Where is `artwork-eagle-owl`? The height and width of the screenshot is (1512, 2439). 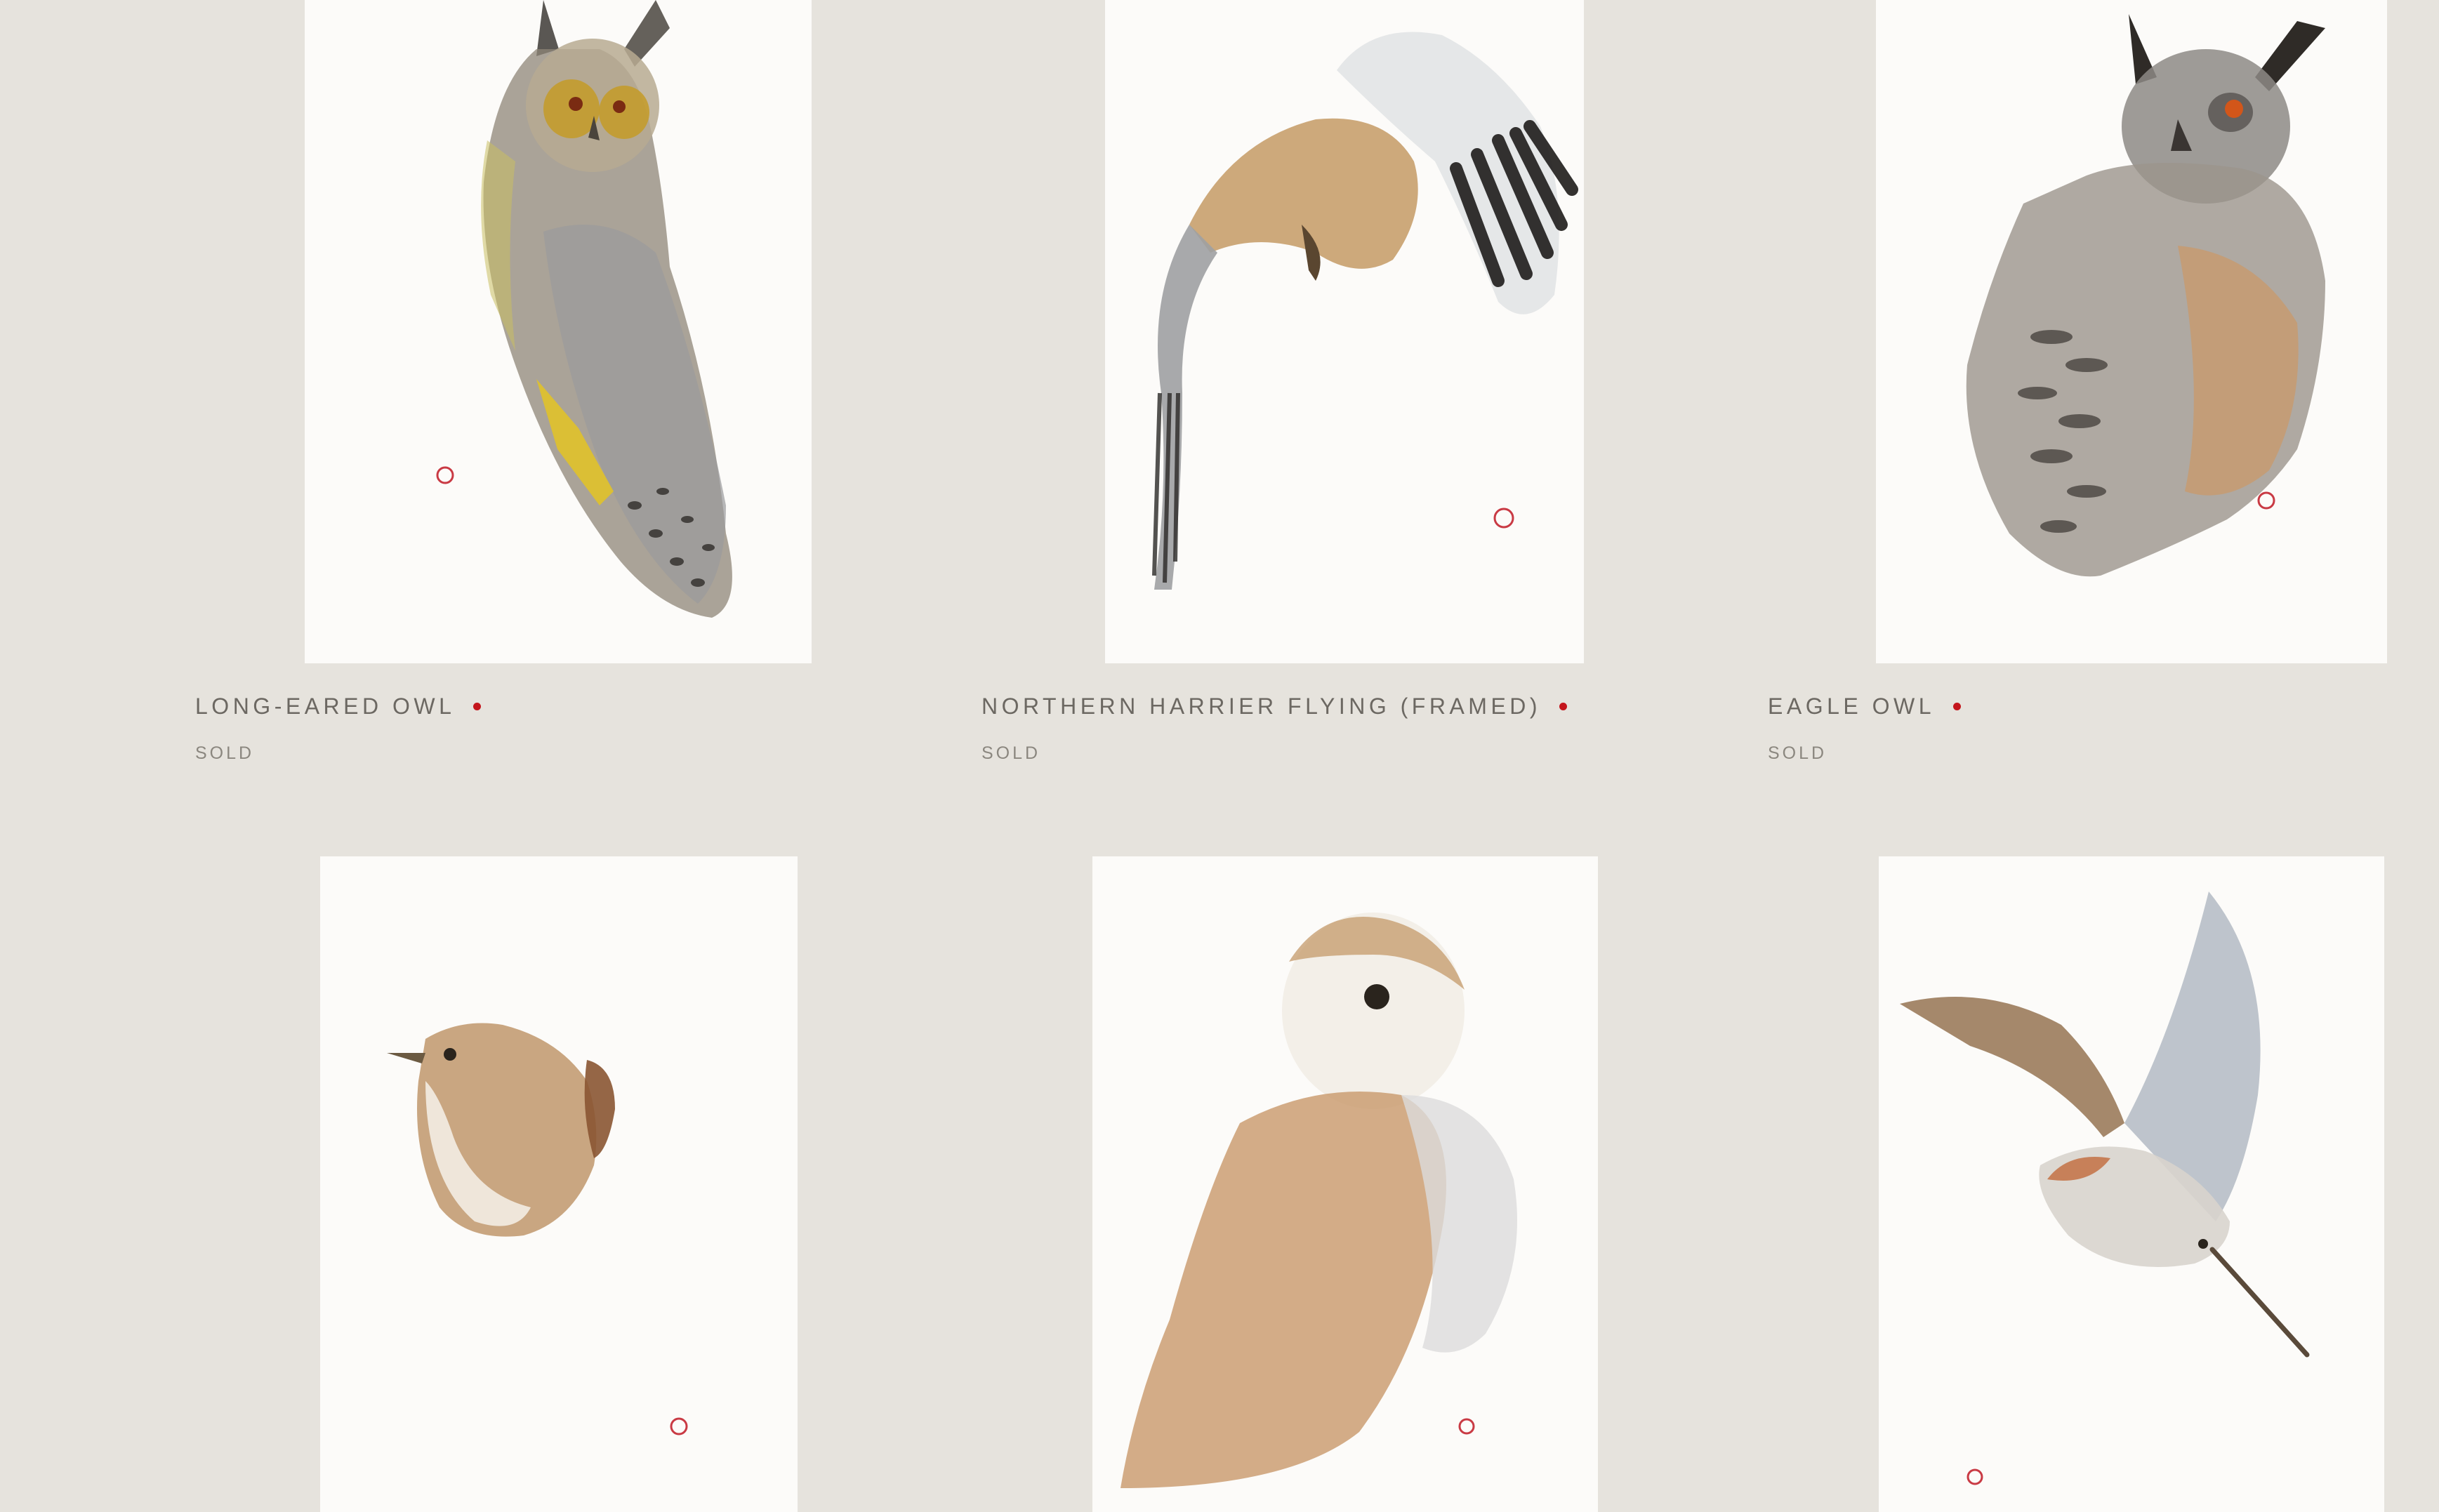 artwork-eagle-owl is located at coordinates (2131, 331).